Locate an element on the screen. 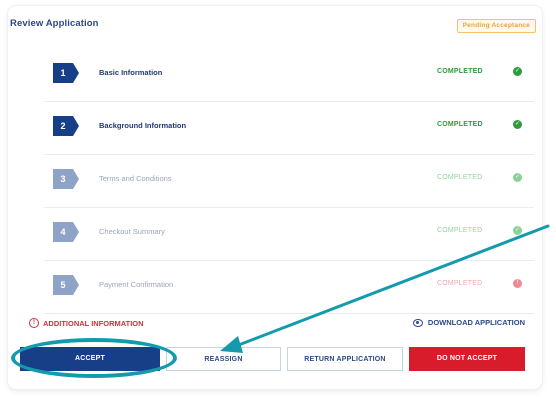 Image resolution: width=556 pixels, height=397 pixels. step-number: 2 is located at coordinates (63, 126).